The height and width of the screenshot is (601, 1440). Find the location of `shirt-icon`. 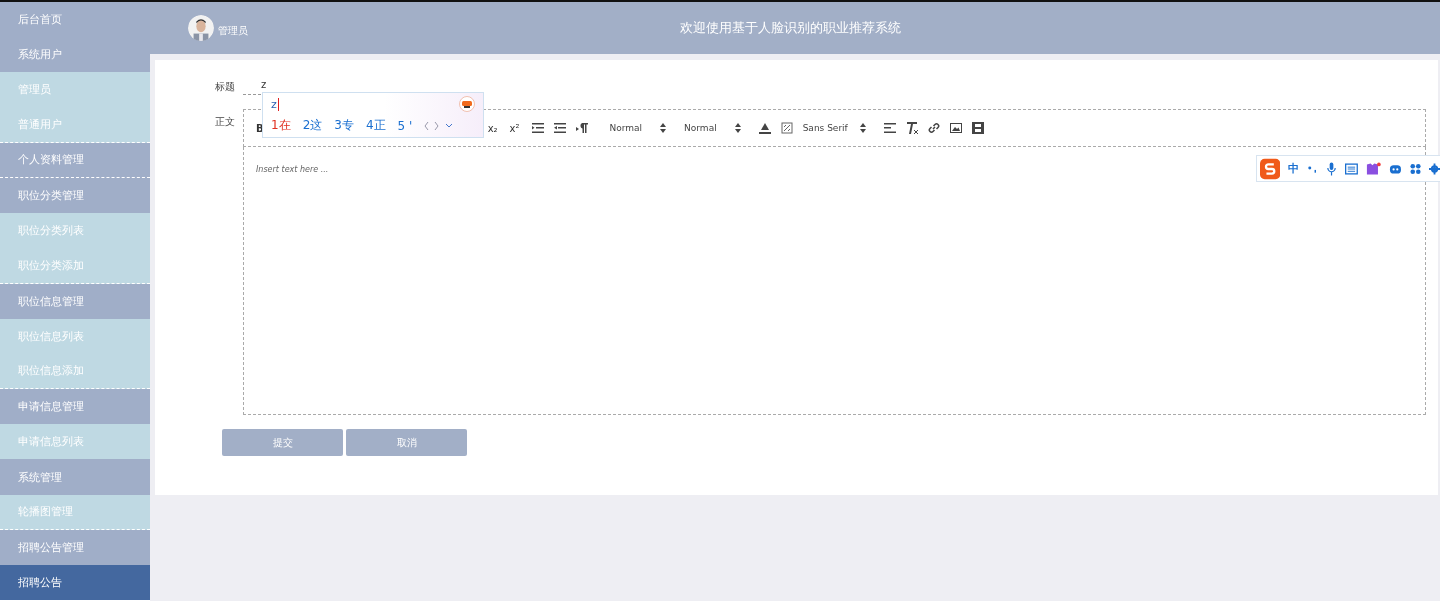

shirt-icon is located at coordinates (1373, 168).